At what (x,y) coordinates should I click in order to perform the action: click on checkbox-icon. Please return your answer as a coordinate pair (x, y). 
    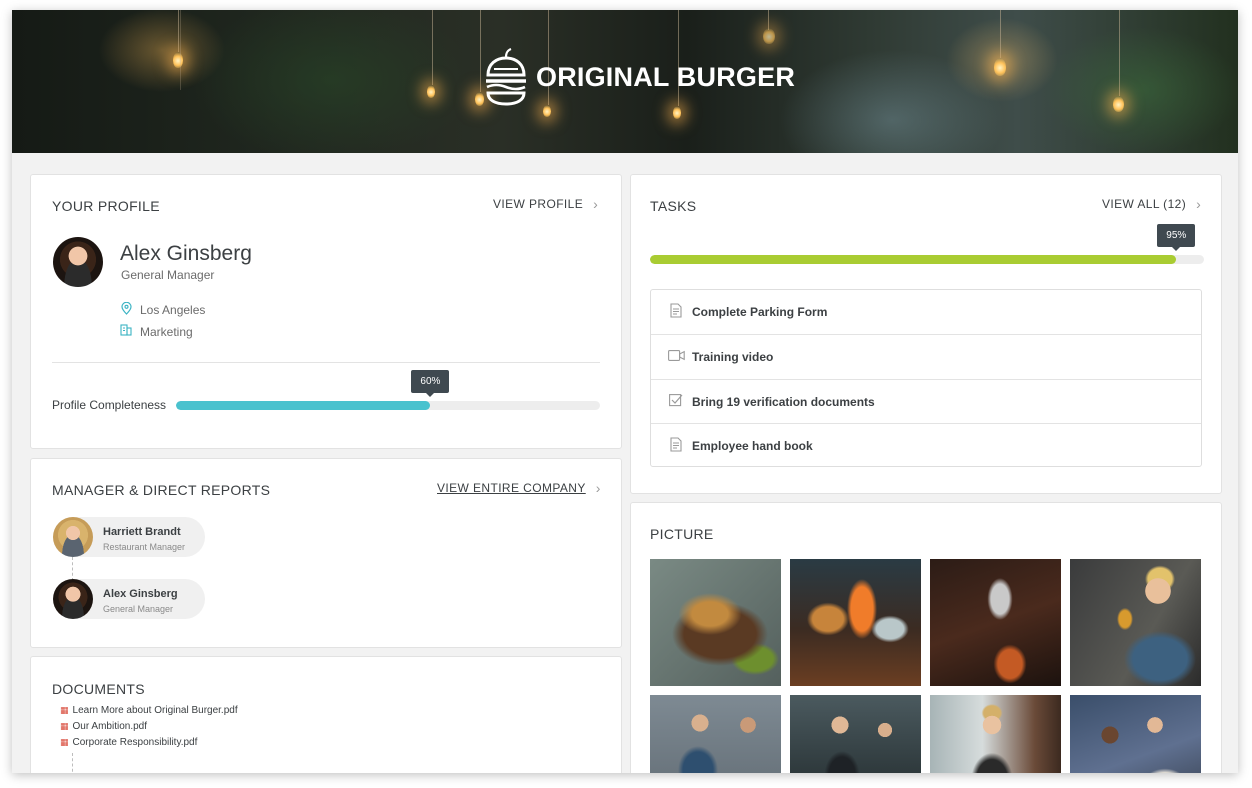
    Looking at the image, I should click on (676, 401).